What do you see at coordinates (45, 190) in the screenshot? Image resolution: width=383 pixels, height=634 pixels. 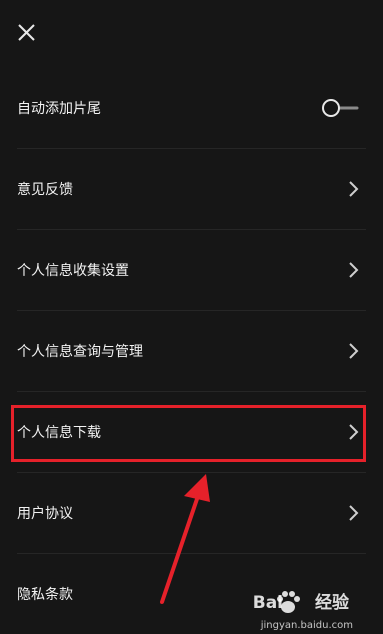 I see `setting-label: 意见反馈` at bounding box center [45, 190].